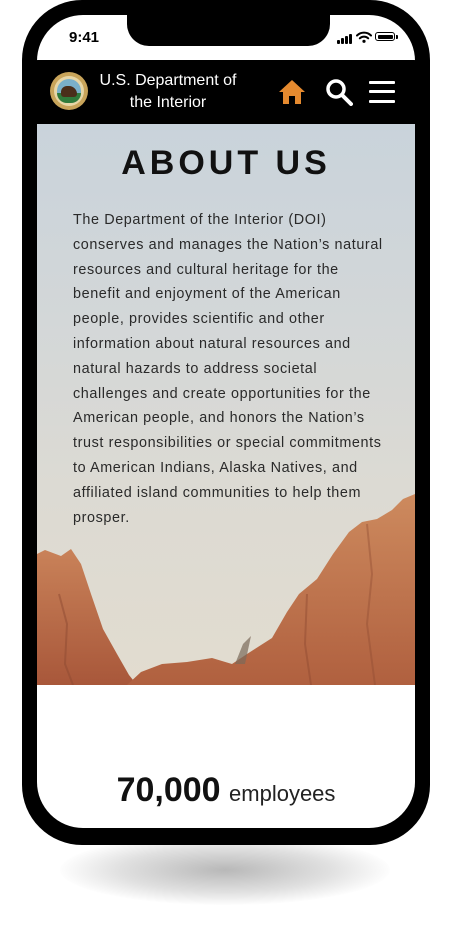 The width and height of the screenshot is (451, 927). I want to click on menu-icon, so click(382, 92).